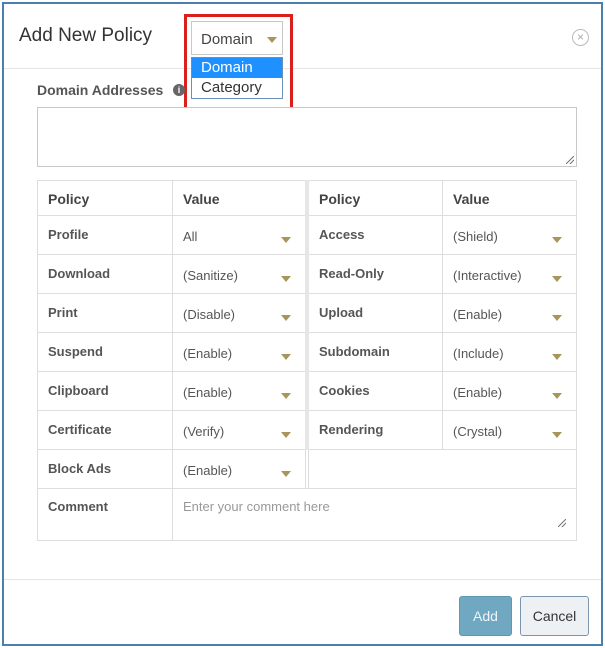 Image resolution: width=605 pixels, height=648 pixels. What do you see at coordinates (238, 63) in the screenshot?
I see `annotation-highlight-box` at bounding box center [238, 63].